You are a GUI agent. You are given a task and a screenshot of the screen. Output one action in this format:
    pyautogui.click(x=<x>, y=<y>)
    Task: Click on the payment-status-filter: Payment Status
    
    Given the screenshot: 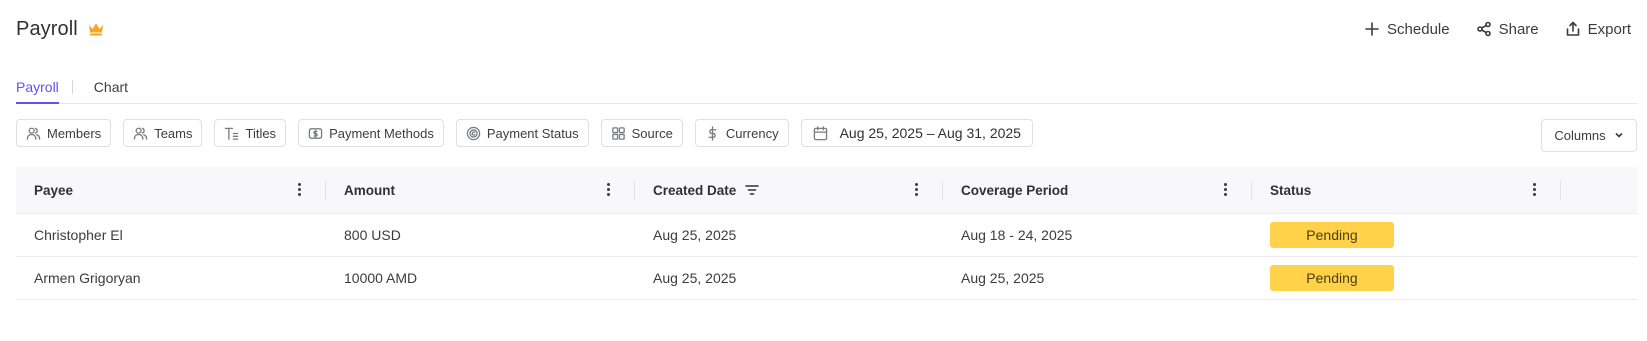 What is the action you would take?
    pyautogui.click(x=522, y=133)
    